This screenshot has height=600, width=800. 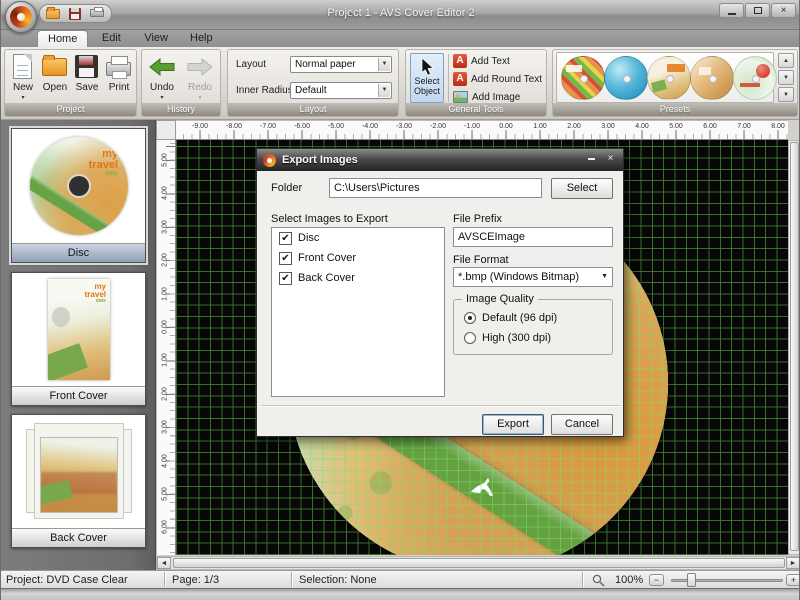 What do you see at coordinates (533, 318) in the screenshot?
I see `quality-option-default: Default (96 dpi)` at bounding box center [533, 318].